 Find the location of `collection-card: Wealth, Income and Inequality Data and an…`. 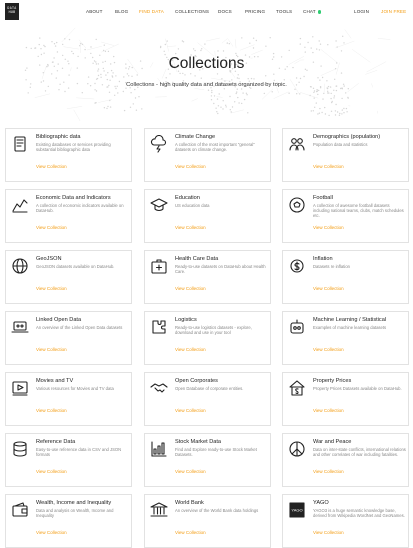

collection-card: Wealth, Income and Inequality Data and an… is located at coordinates (68, 521).